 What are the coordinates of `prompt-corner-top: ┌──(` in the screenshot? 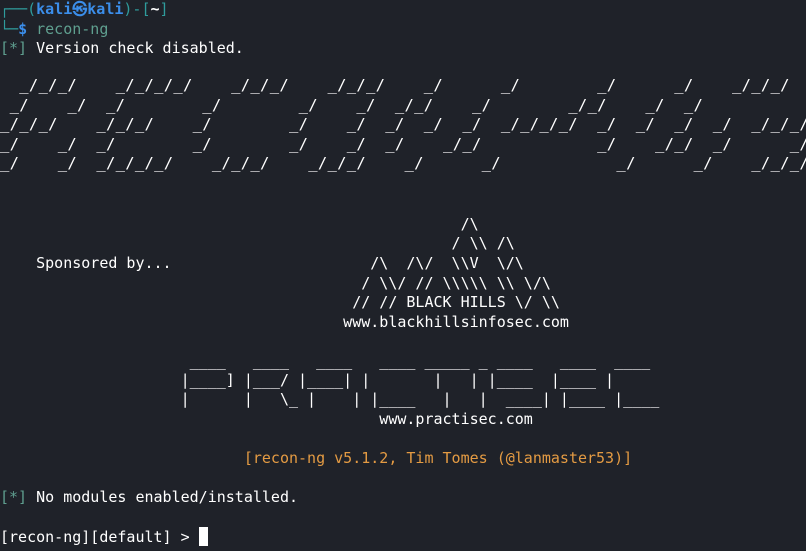 It's located at (18, 9).